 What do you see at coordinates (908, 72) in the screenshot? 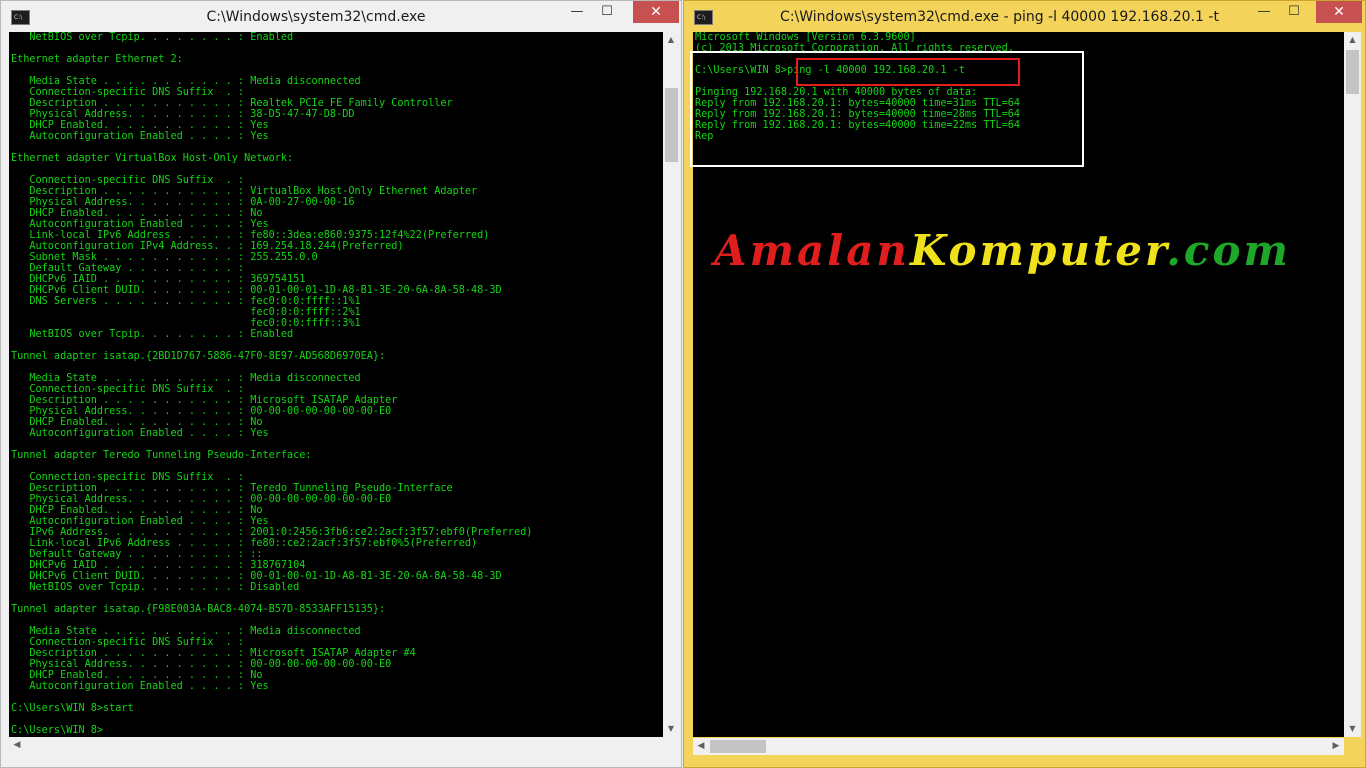
I see `highlight-box-command` at bounding box center [908, 72].